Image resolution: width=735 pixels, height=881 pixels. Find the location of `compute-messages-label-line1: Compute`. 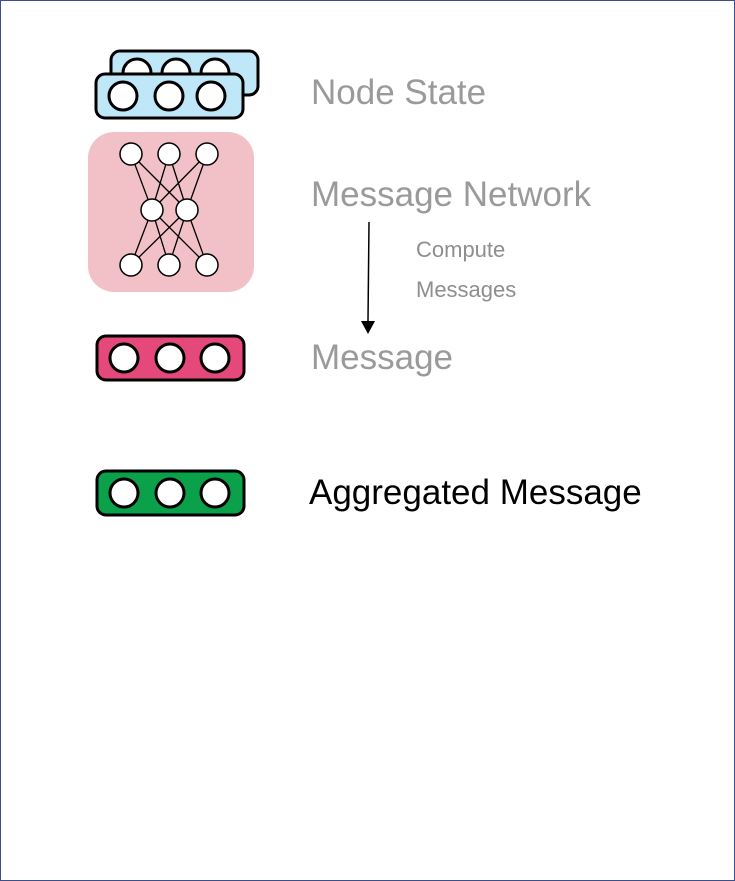

compute-messages-label-line1: Compute is located at coordinates (461, 249).